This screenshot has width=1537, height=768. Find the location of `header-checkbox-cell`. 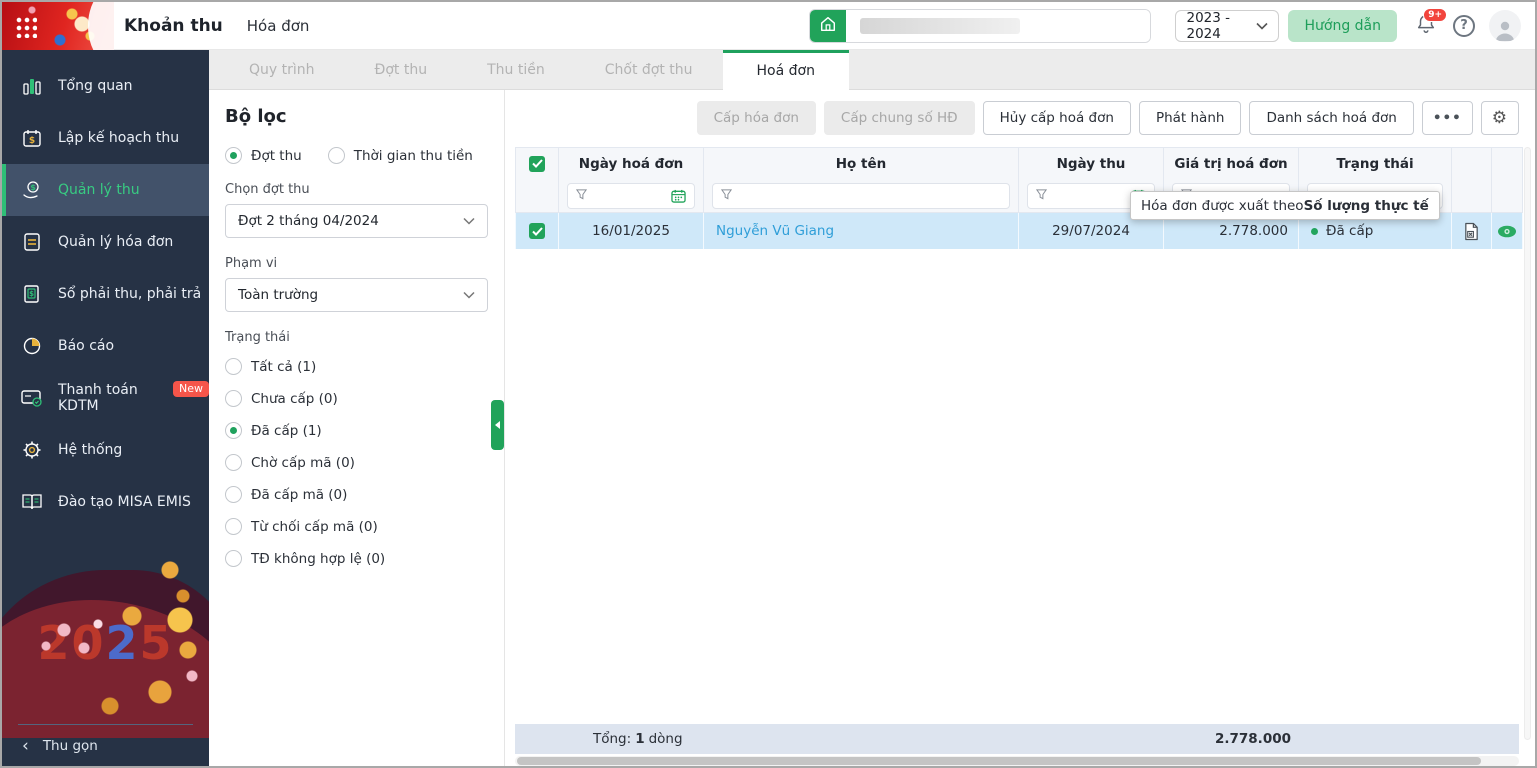

header-checkbox-cell is located at coordinates (537, 163).